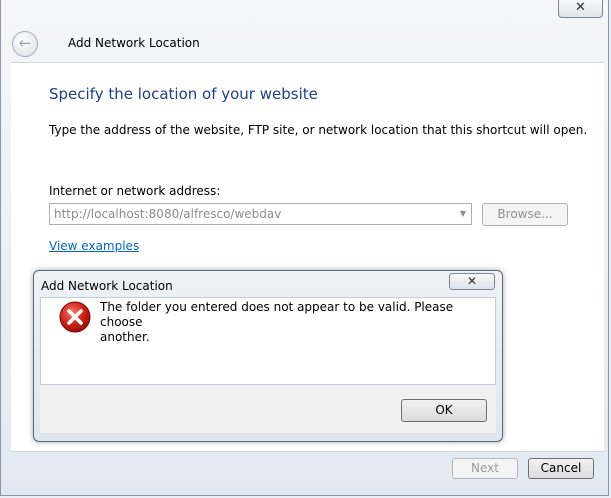 The width and height of the screenshot is (611, 498). Describe the element at coordinates (125, 337) in the screenshot. I see `dialog-message-line: another.` at that location.